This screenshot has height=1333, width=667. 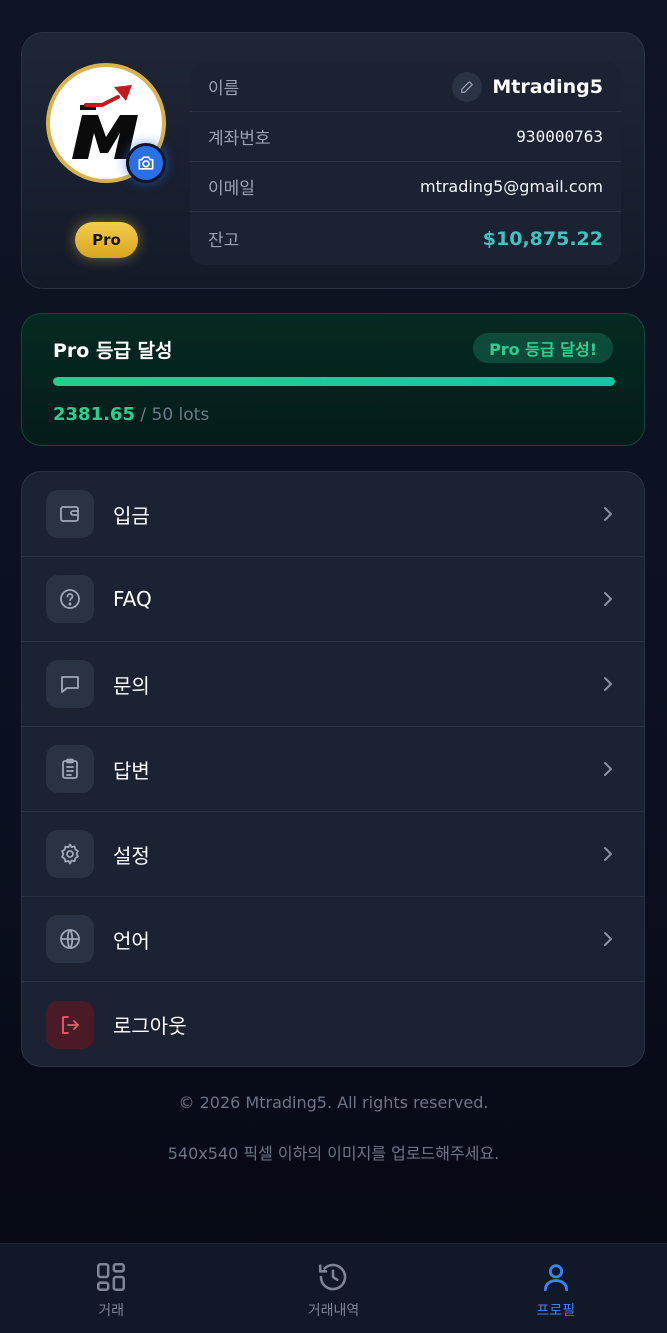 What do you see at coordinates (547, 86) in the screenshot?
I see `name-value: Mtrading5` at bounding box center [547, 86].